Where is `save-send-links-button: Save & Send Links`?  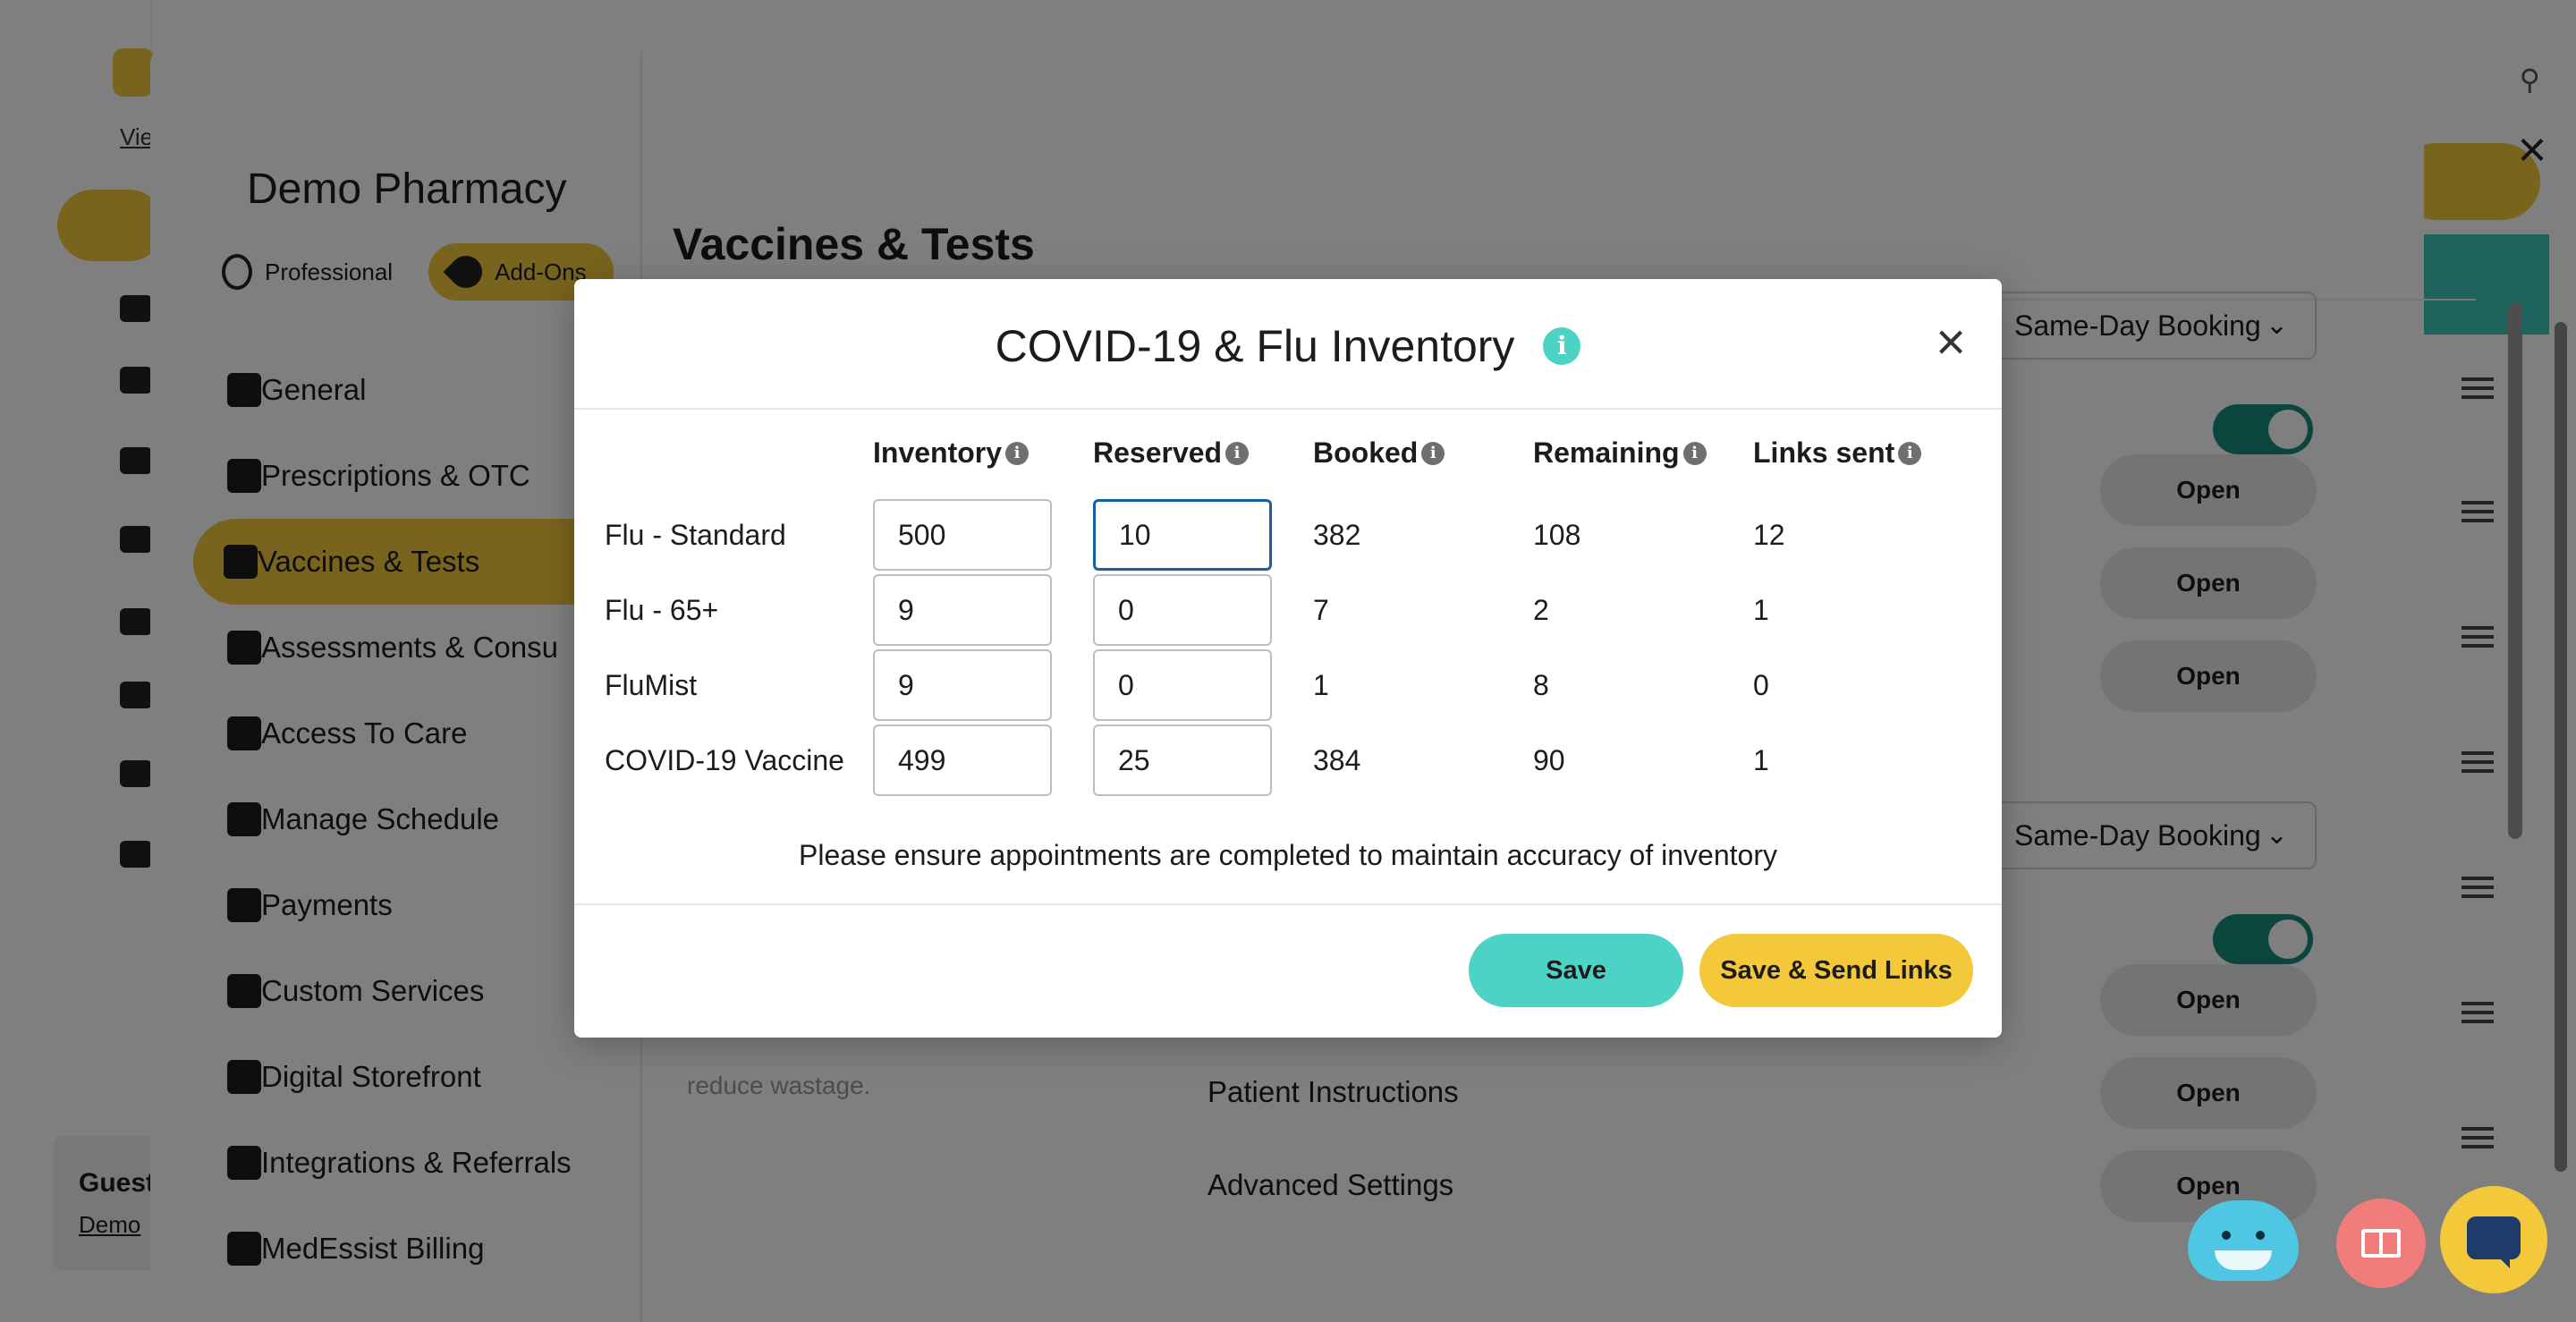 save-send-links-button: Save & Send Links is located at coordinates (1836, 971).